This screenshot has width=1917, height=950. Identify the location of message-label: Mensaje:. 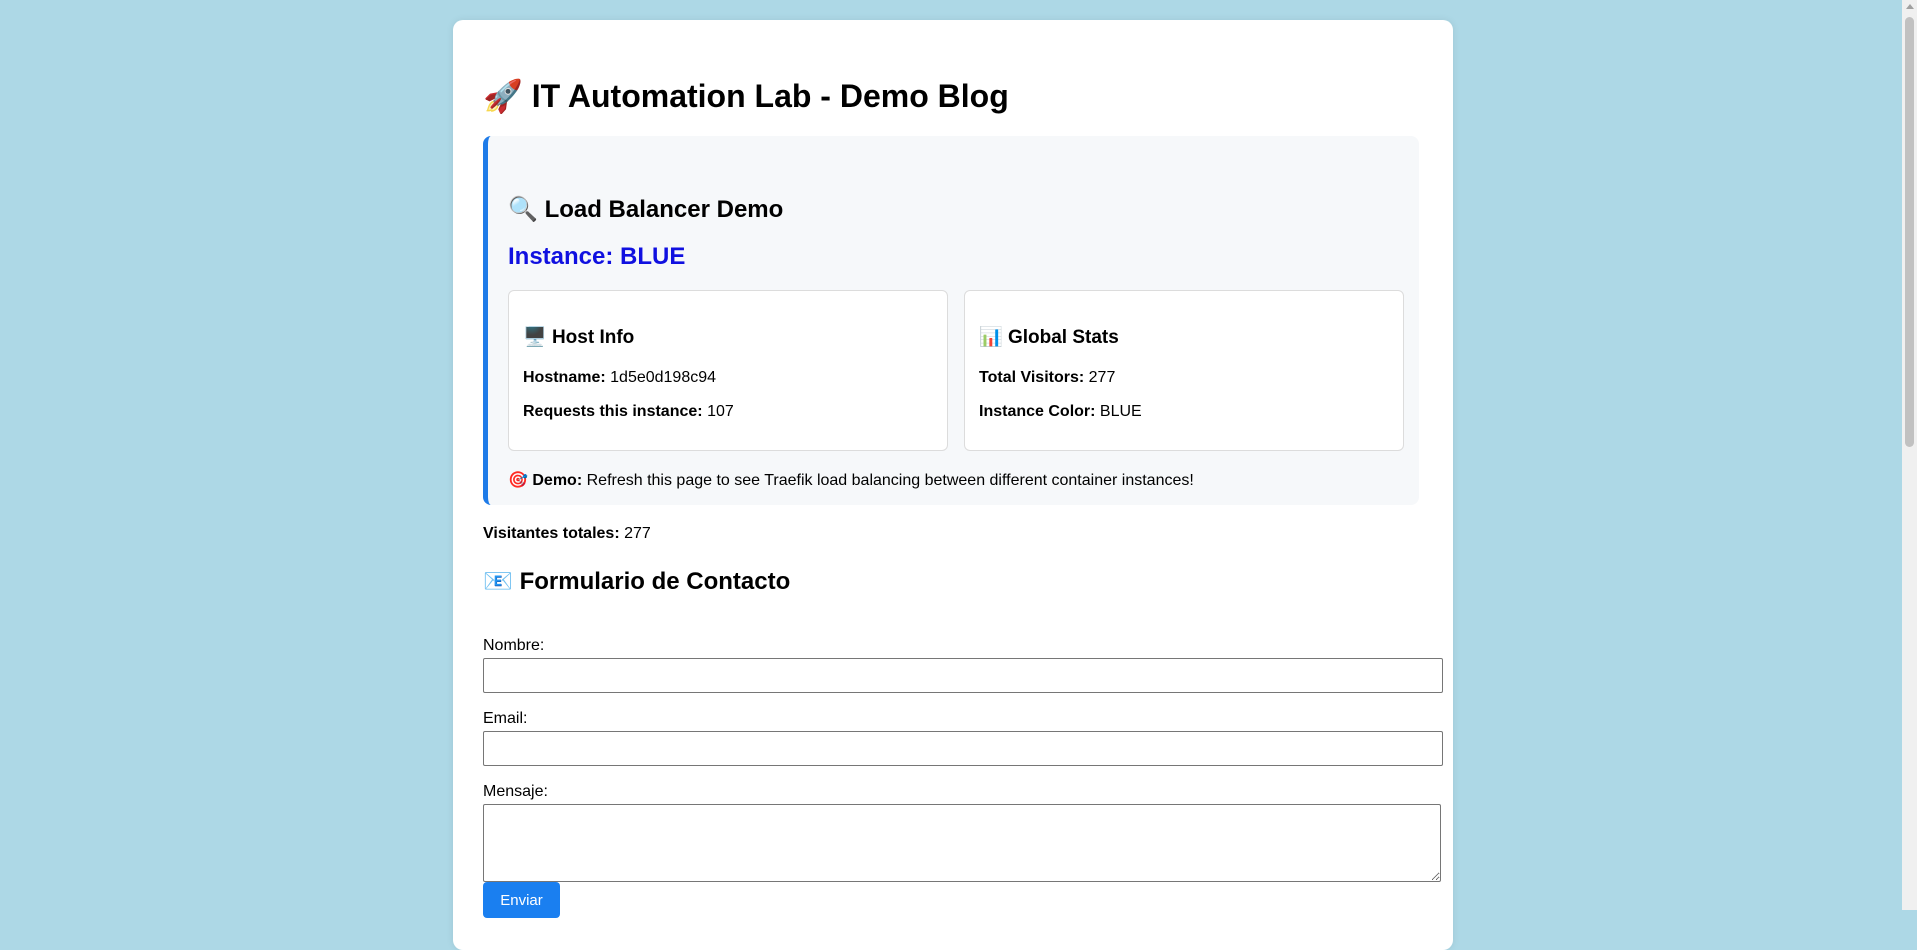
(515, 791).